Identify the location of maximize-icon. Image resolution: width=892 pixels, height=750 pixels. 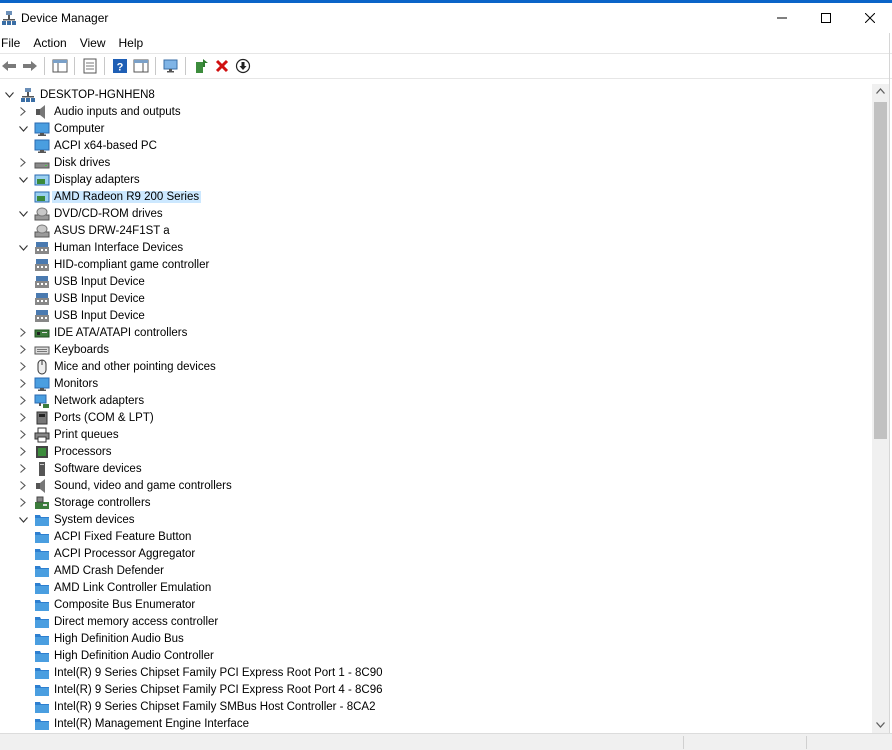
(826, 18).